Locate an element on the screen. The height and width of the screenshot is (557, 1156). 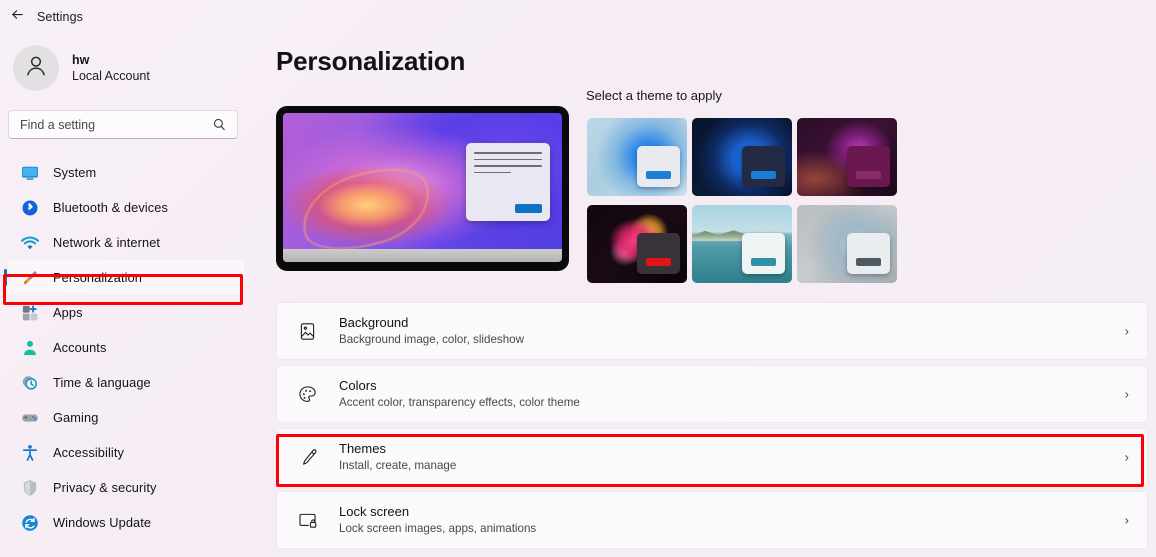
account-subtitle: Local Account is located at coordinates (111, 76).